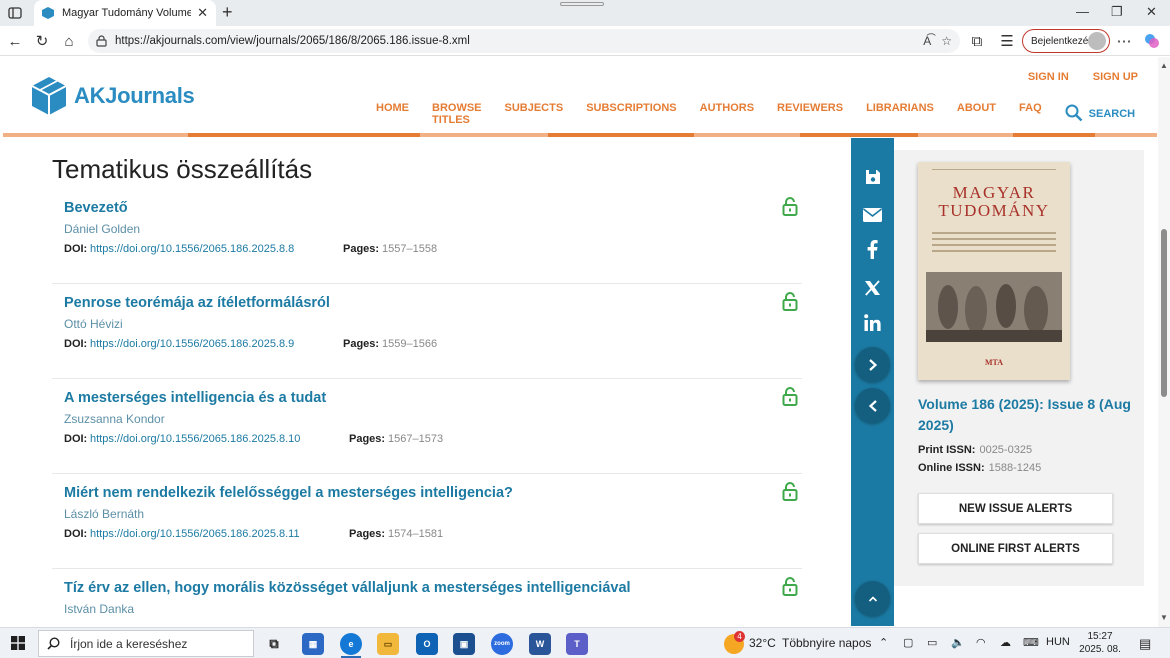 The image size is (1170, 658). I want to click on scroll-thumb, so click(1164, 313).